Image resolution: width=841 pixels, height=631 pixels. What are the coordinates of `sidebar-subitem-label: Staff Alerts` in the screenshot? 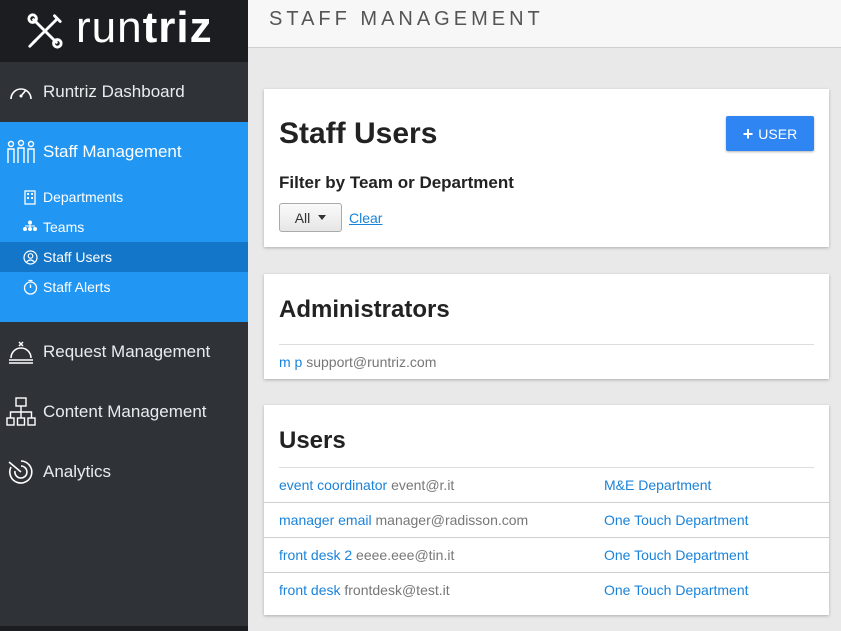 It's located at (77, 287).